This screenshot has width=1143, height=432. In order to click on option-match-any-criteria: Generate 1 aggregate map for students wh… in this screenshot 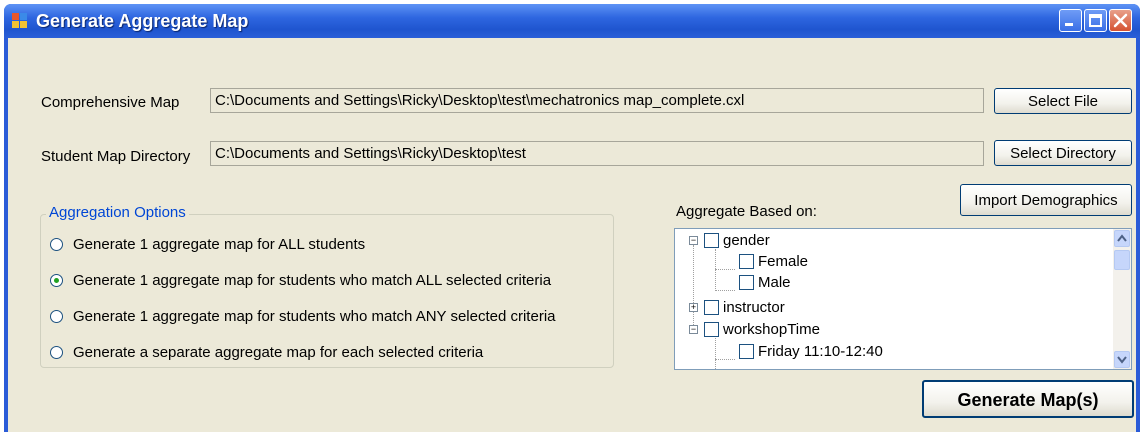, I will do `click(303, 316)`.